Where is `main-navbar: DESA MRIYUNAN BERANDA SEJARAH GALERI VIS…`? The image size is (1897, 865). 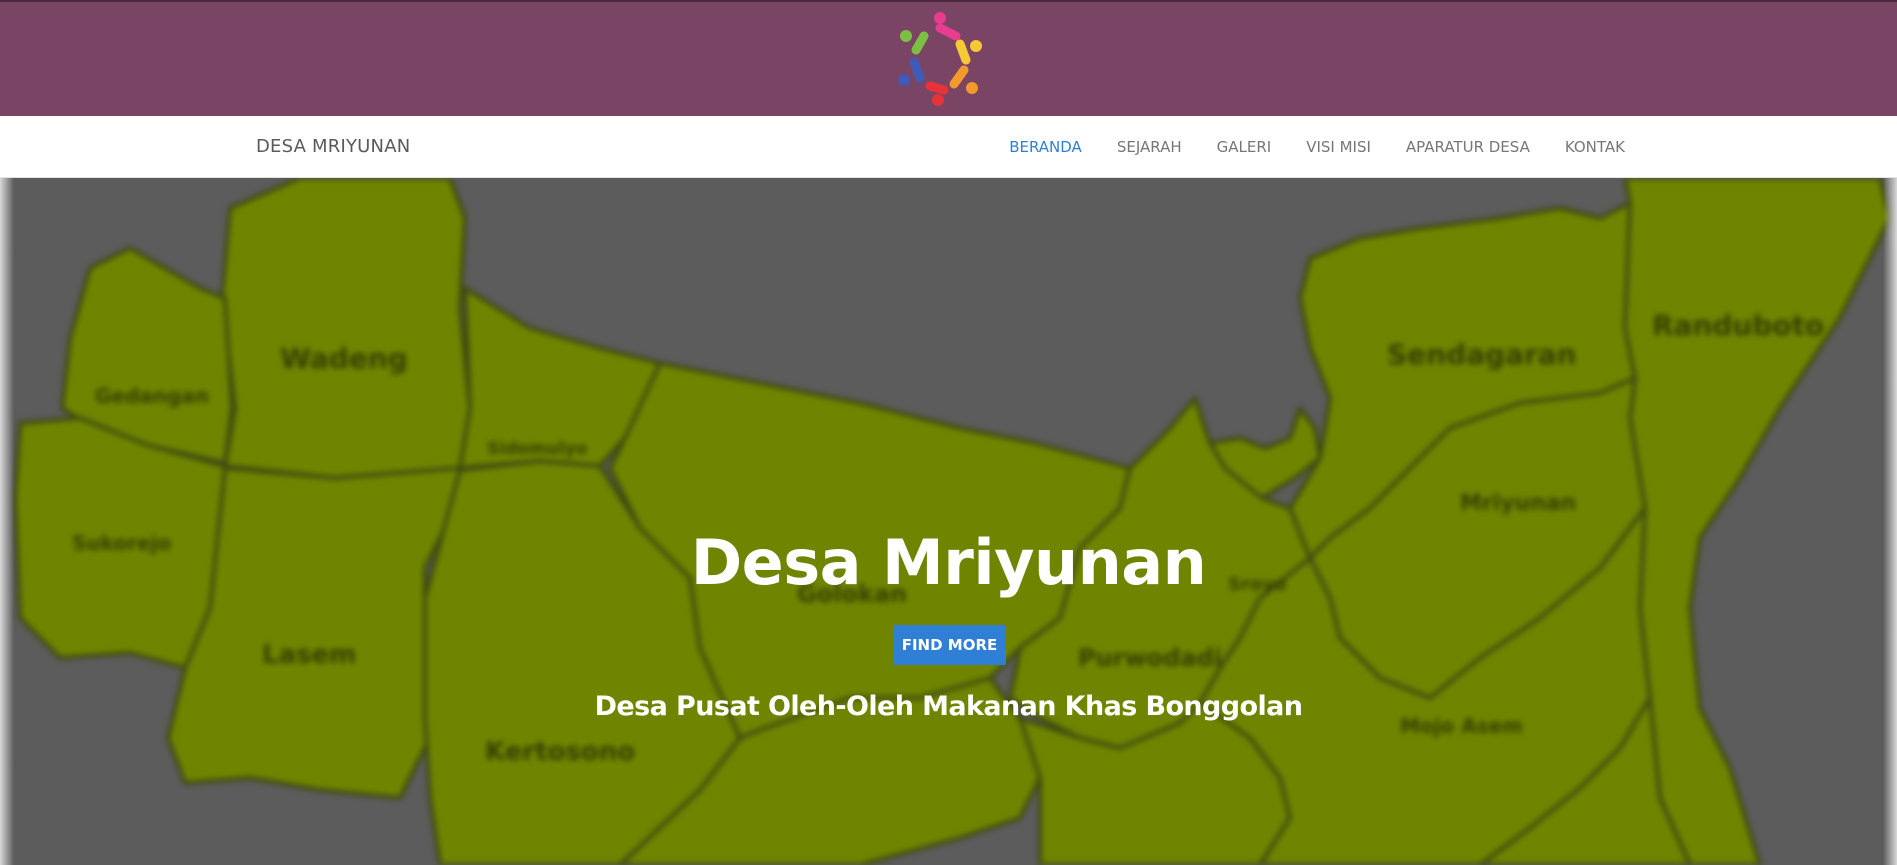
main-navbar: DESA MRIYUNAN BERANDA SEJARAH GALERI VIS… is located at coordinates (948, 147).